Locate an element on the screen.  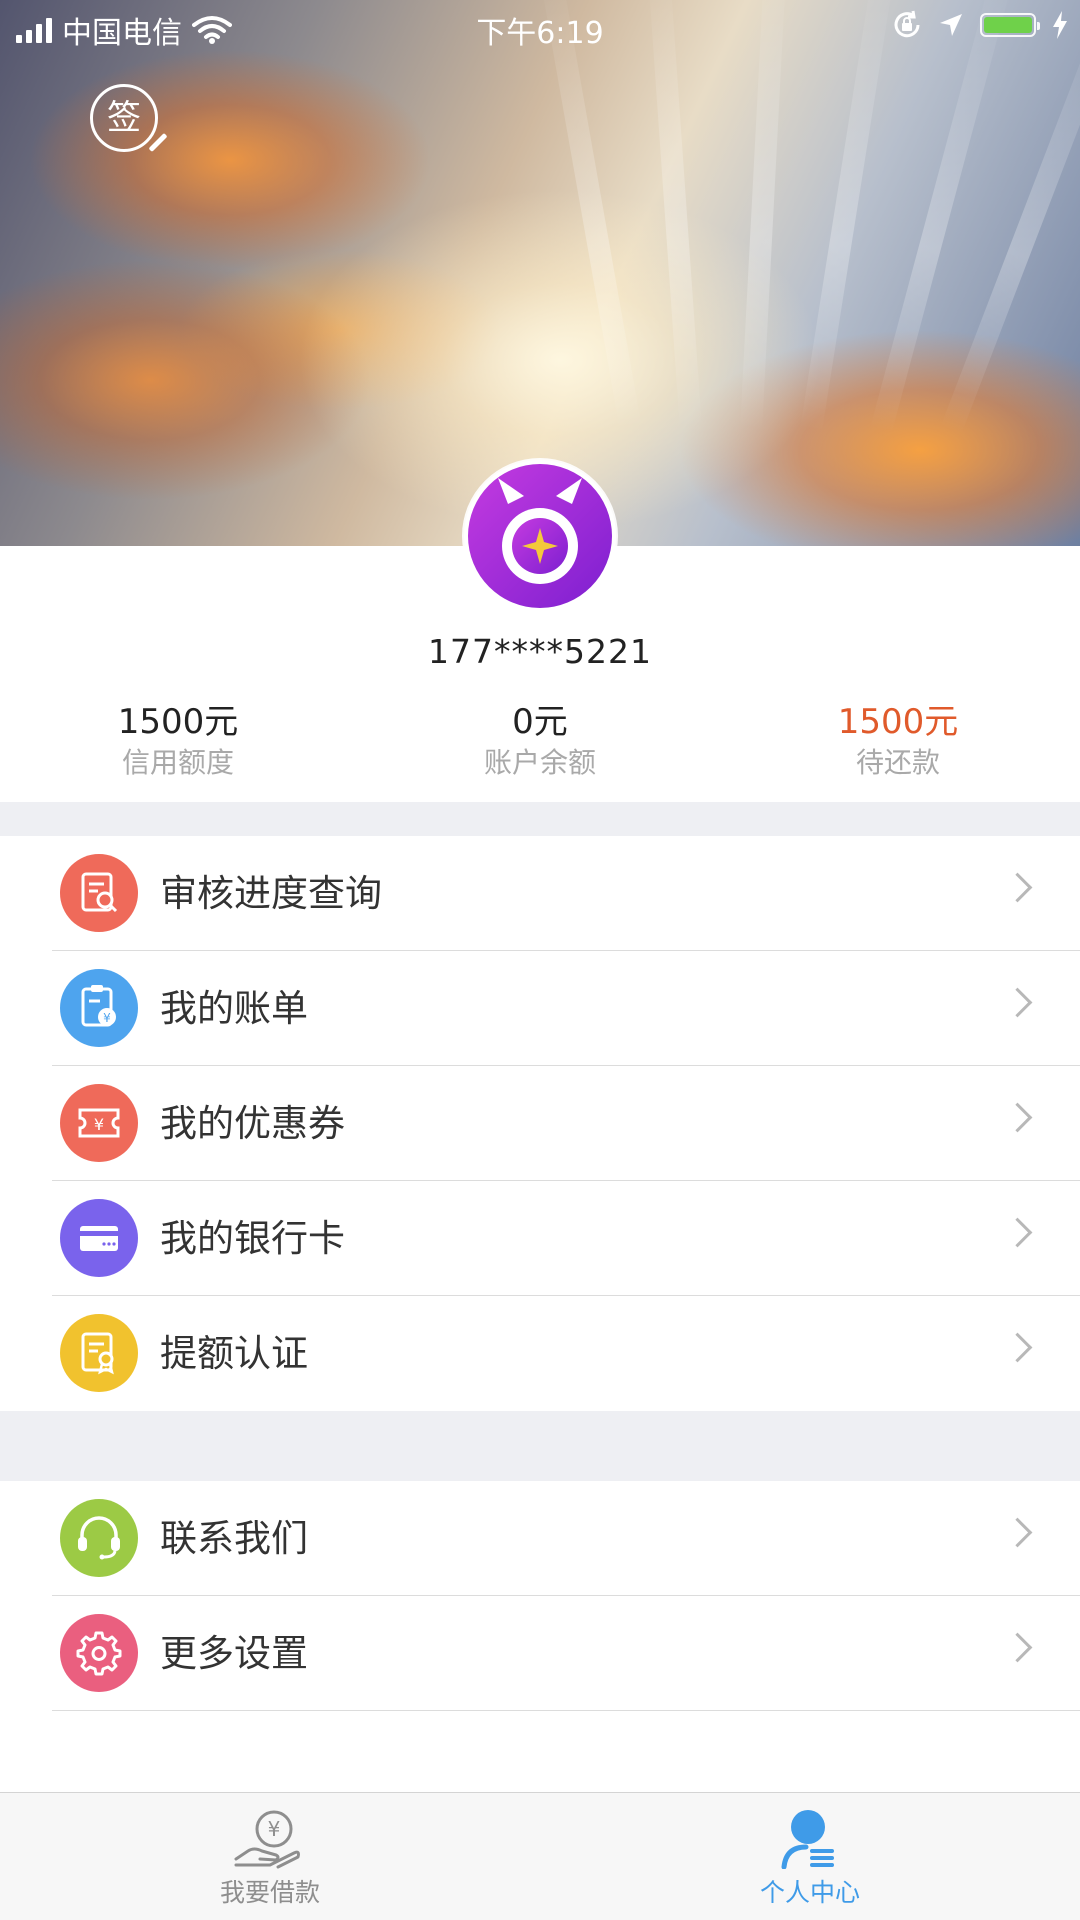
location-icon is located at coordinates (951, 25).